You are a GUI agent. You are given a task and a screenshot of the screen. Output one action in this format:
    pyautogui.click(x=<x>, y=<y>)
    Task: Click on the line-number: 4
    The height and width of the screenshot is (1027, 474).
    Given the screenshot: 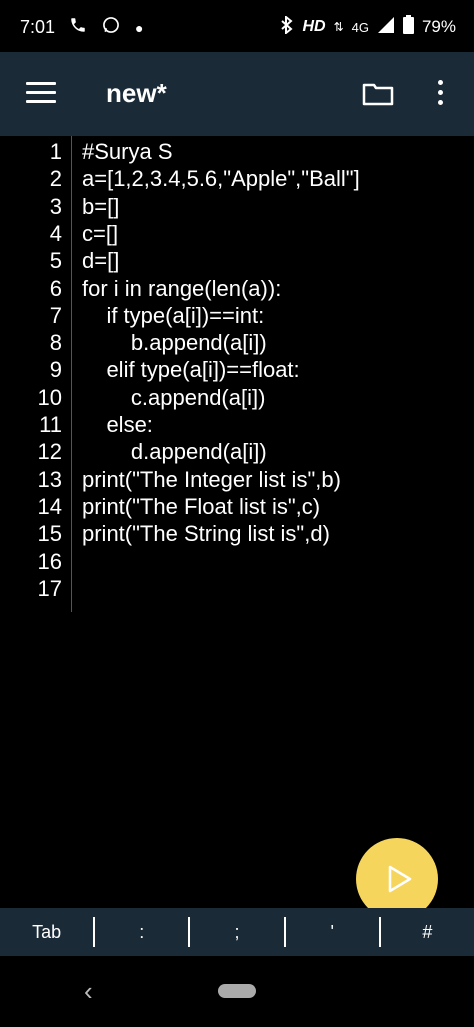 What is the action you would take?
    pyautogui.click(x=55, y=233)
    